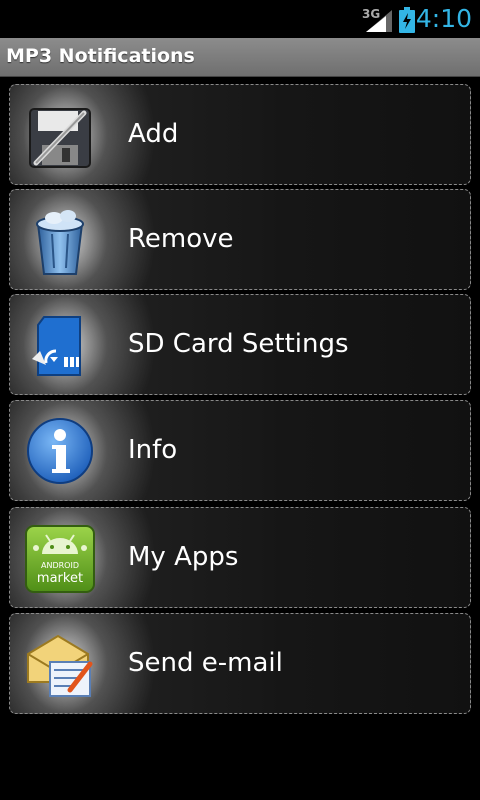 The image size is (480, 800). I want to click on sd-card-icon, so click(56, 346).